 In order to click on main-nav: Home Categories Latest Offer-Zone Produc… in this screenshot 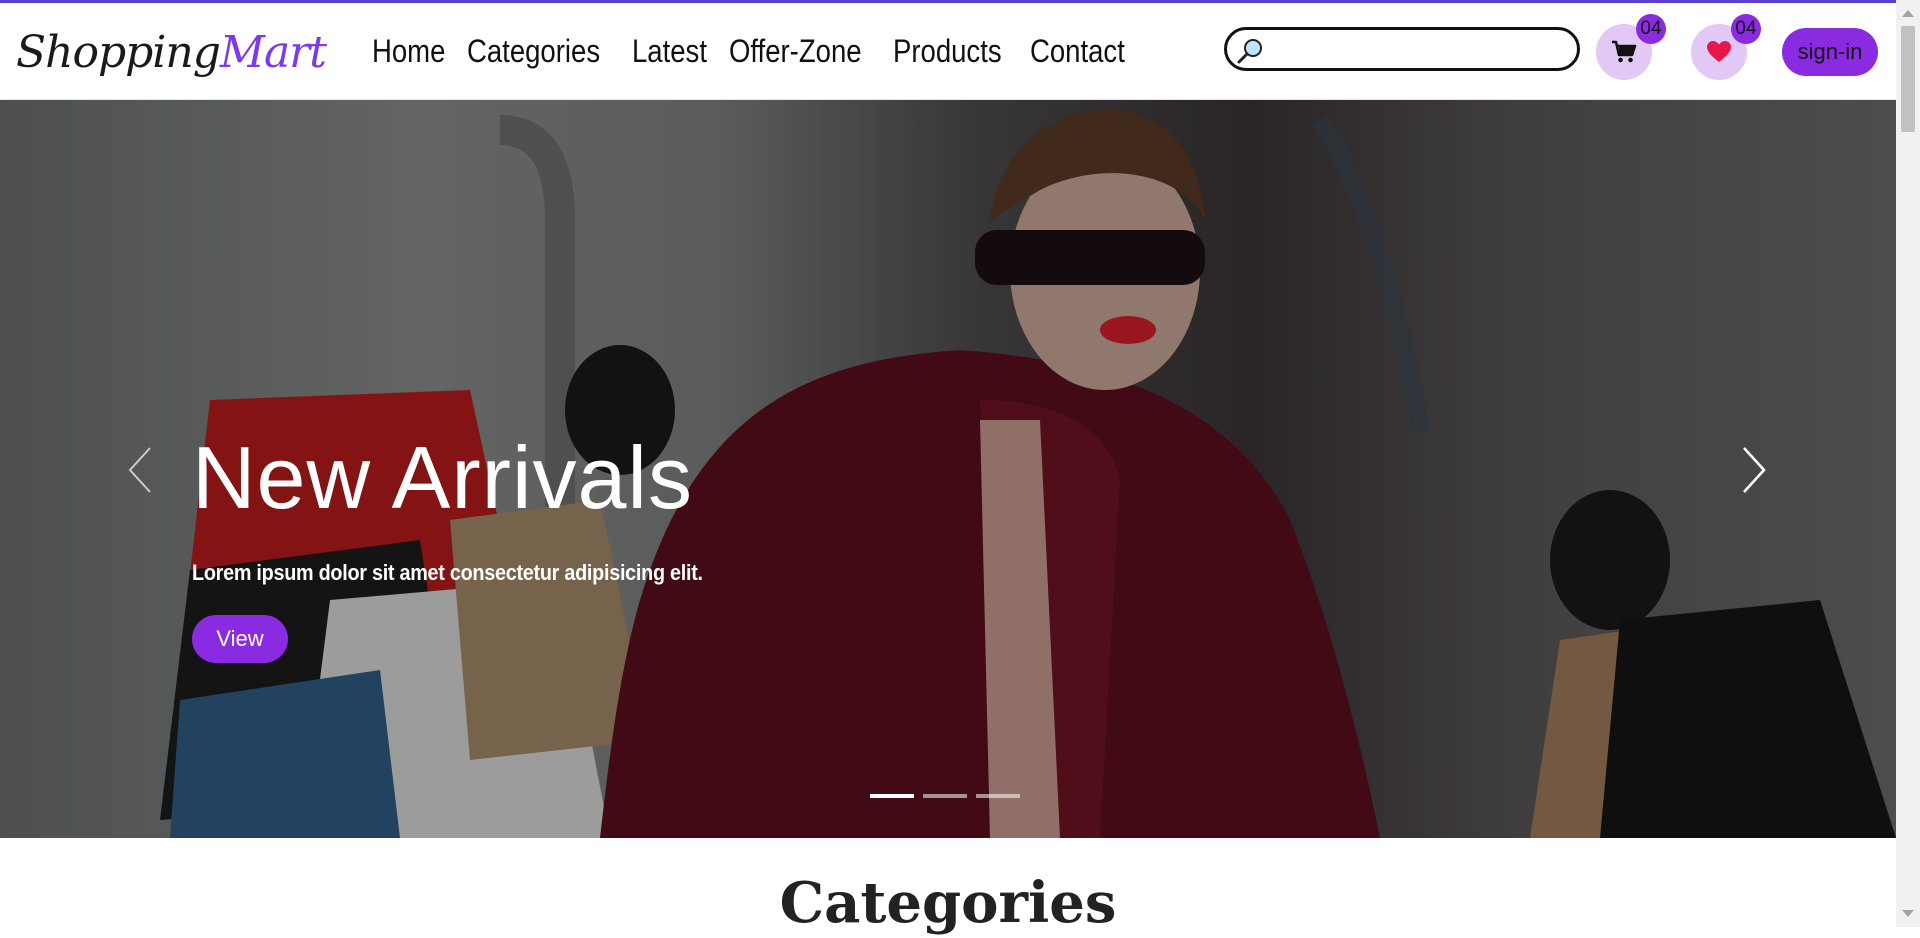, I will do `click(749, 51)`.